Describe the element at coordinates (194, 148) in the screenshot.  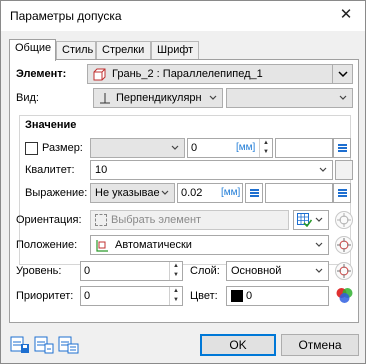
I see `size-number: 0` at that location.